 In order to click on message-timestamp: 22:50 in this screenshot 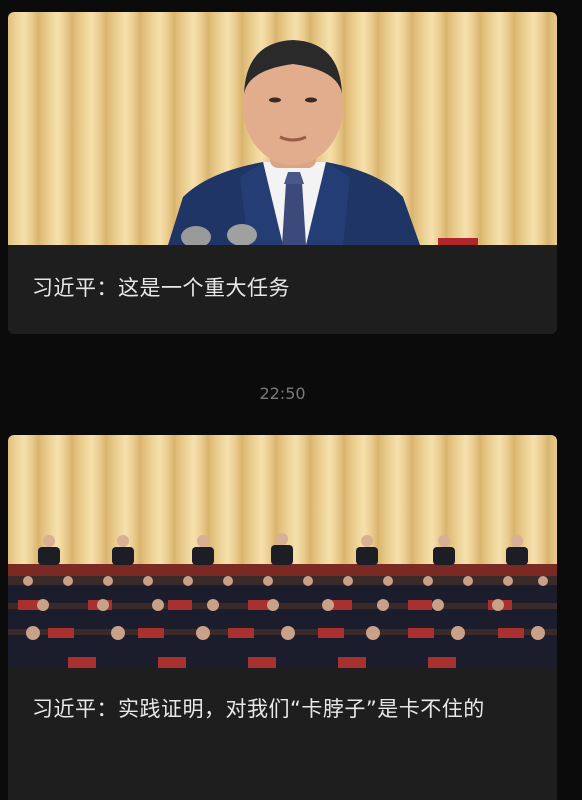, I will do `click(282, 393)`.